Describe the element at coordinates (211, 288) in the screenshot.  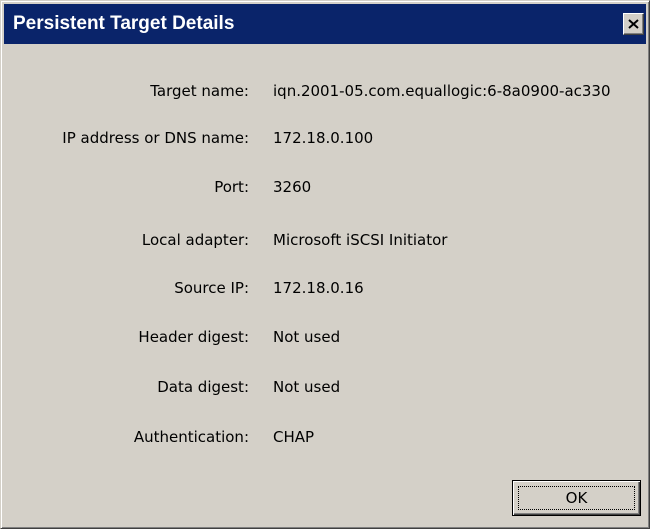
I see `source-ip-label: Source IP:` at that location.